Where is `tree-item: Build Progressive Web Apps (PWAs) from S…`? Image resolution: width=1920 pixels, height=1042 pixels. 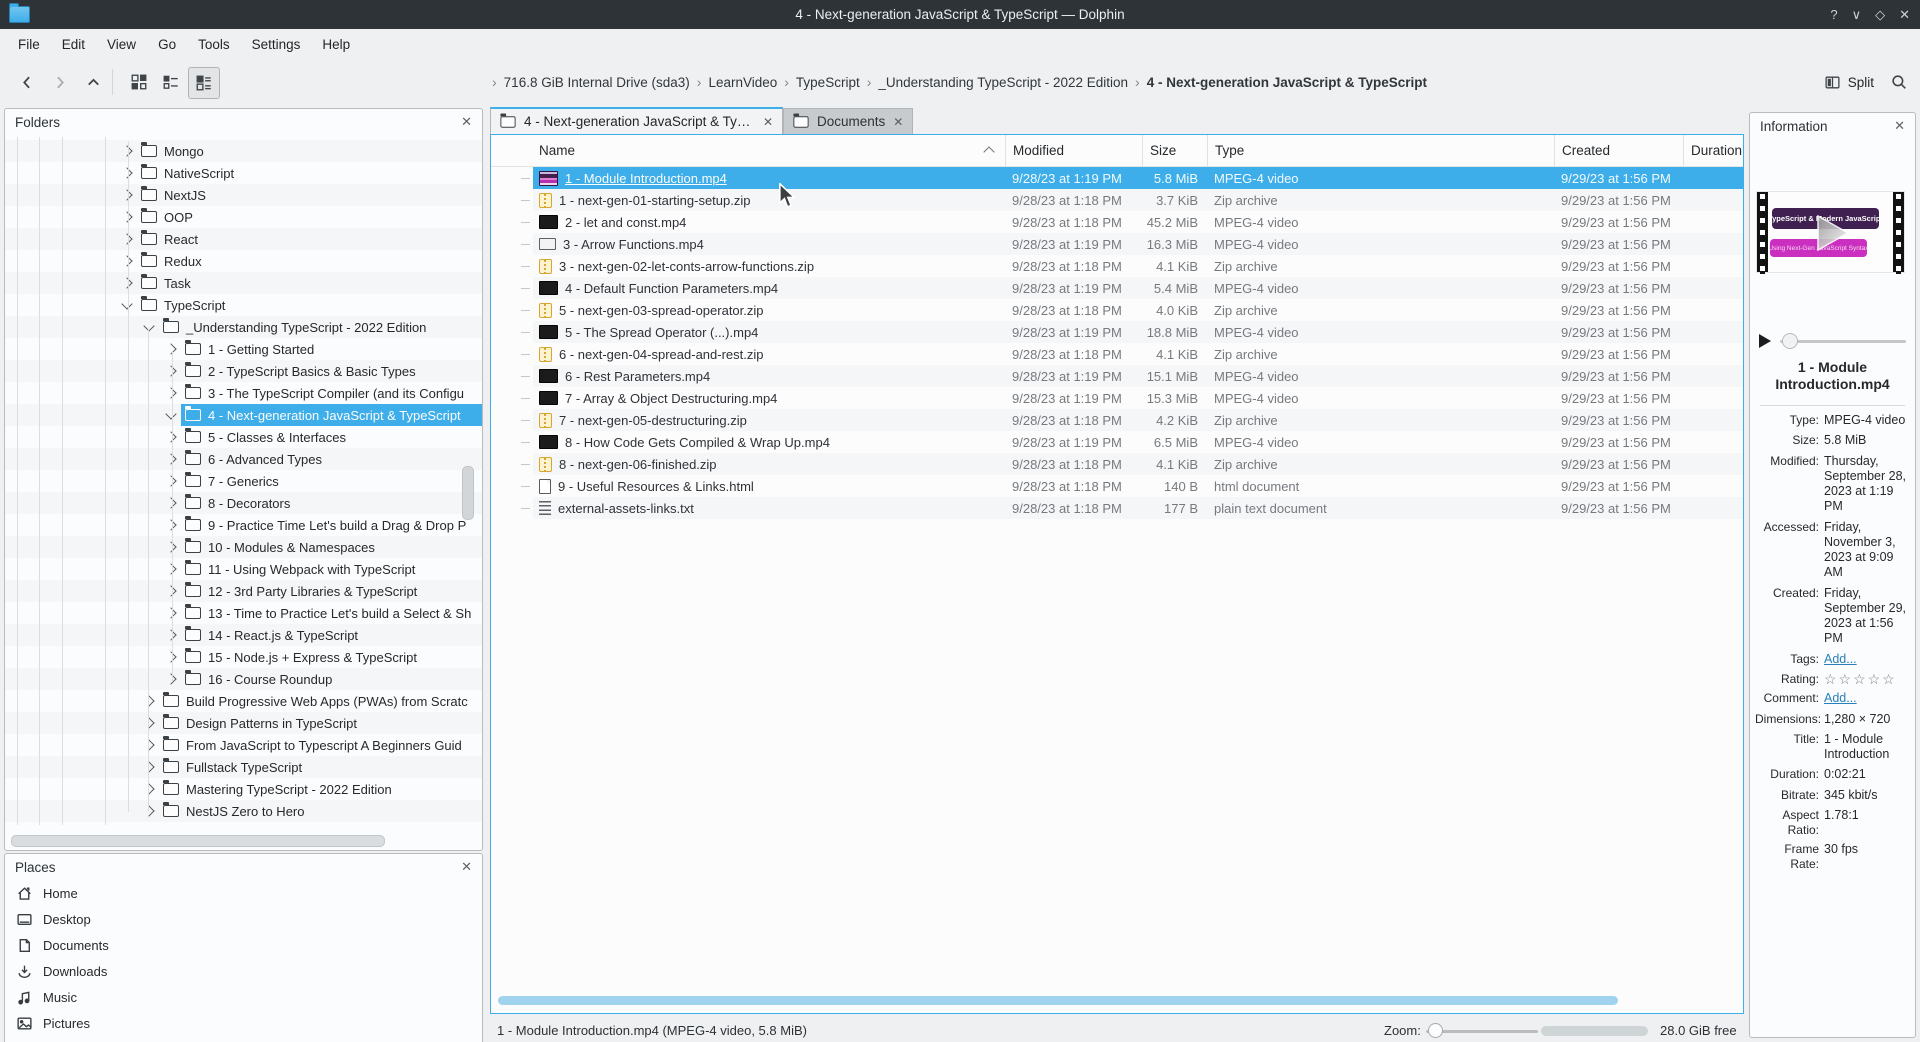
tree-item: Build Progressive Web Apps (PWAs) from S… is located at coordinates (243, 701).